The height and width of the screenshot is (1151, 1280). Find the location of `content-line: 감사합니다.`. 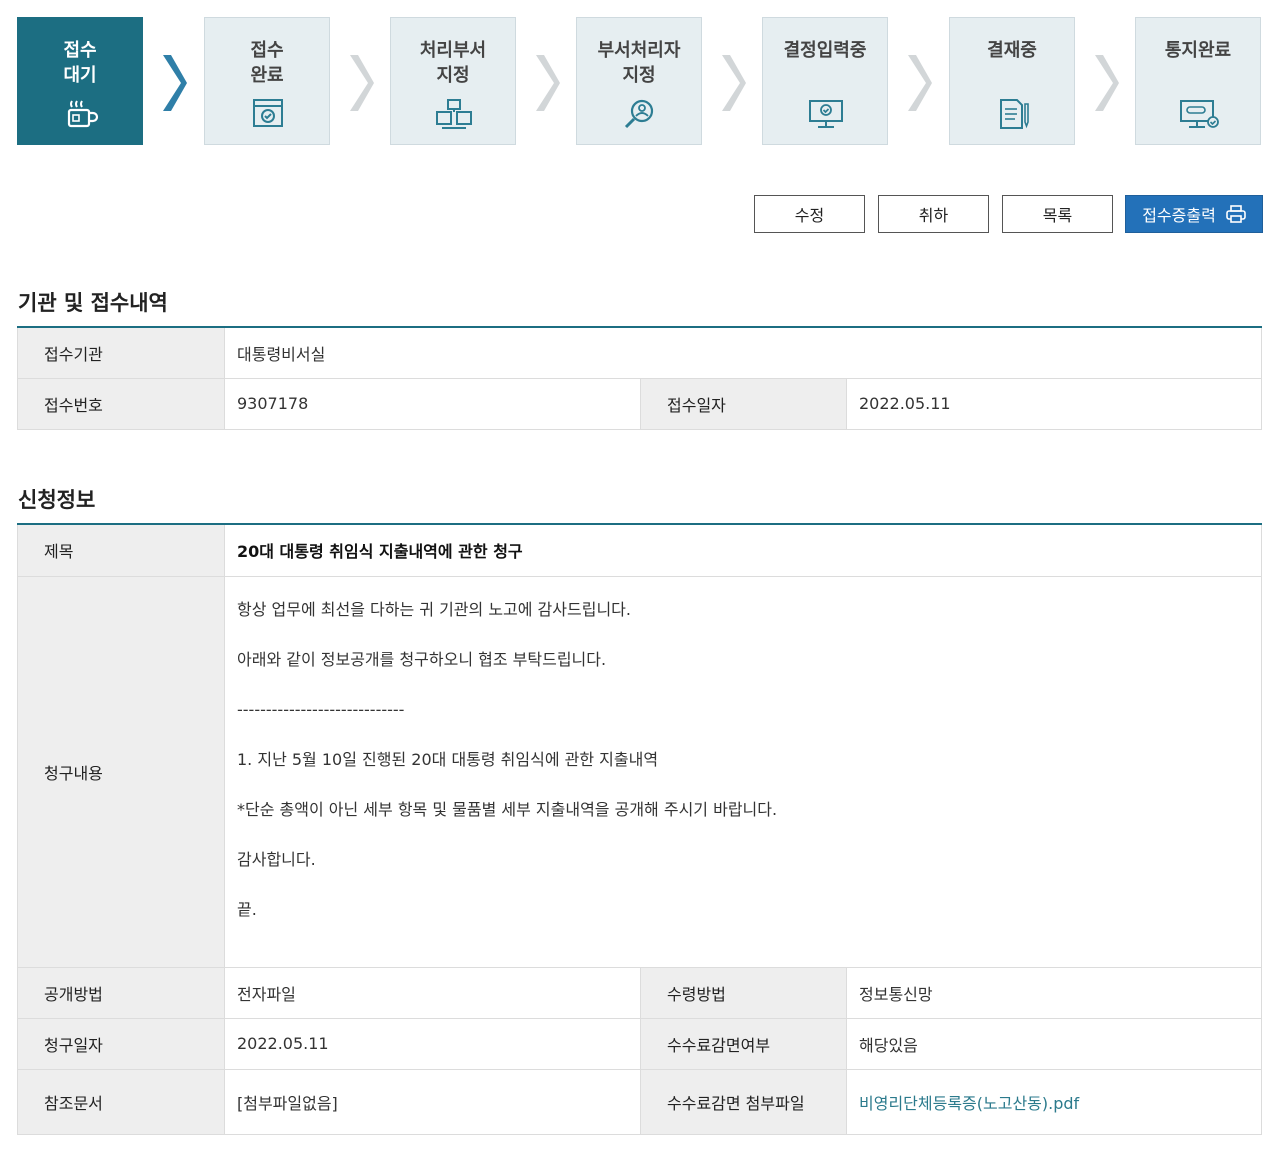

content-line: 감사합니다. is located at coordinates (276, 859).